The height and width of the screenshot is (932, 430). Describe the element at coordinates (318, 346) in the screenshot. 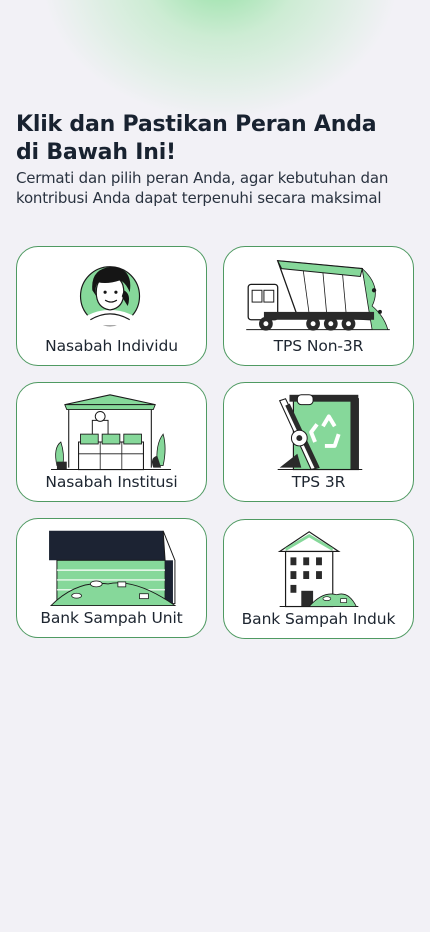

I see `role-card-label: TPS Non-3R` at that location.